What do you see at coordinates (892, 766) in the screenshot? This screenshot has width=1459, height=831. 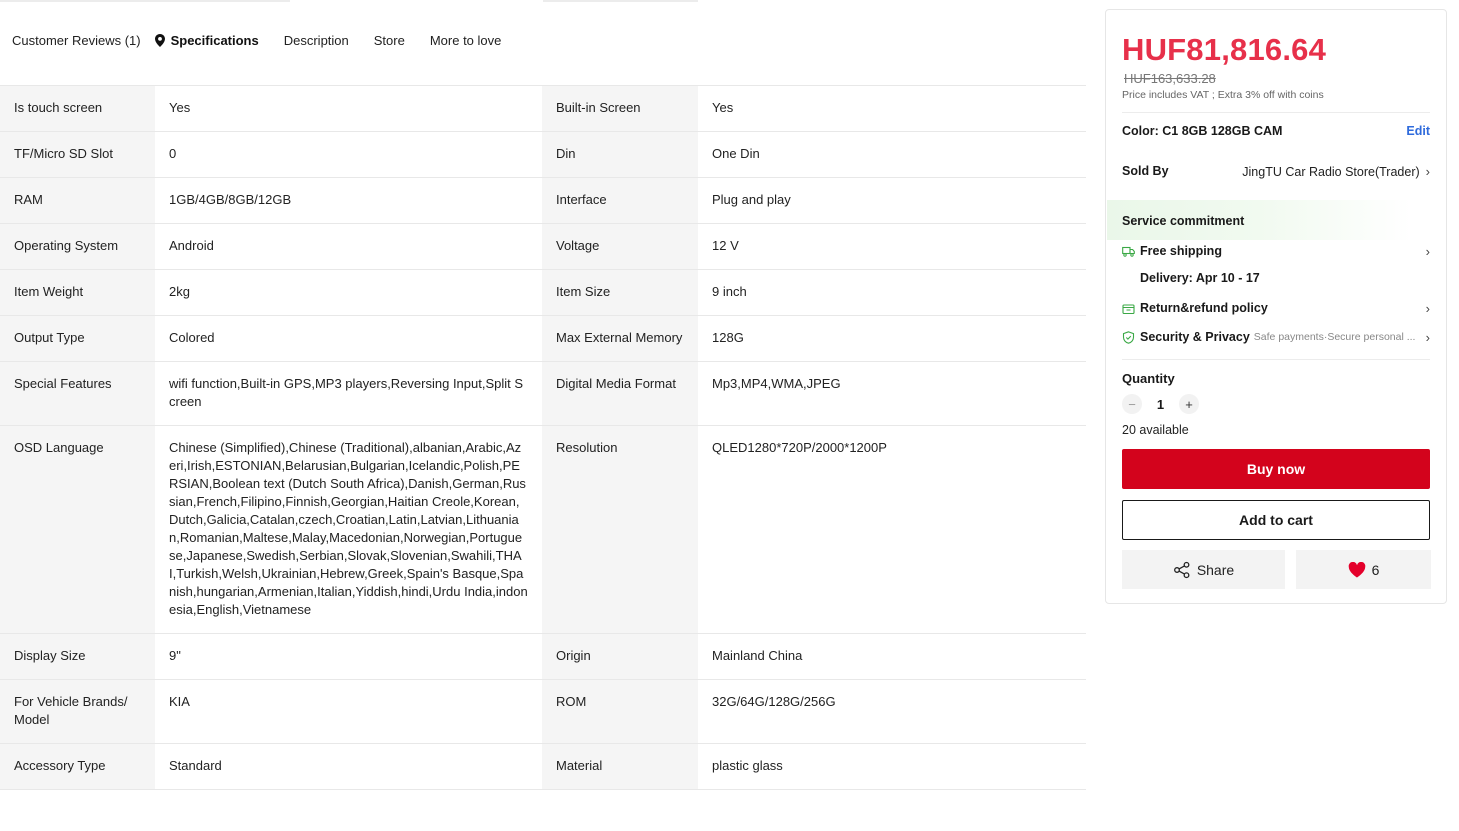 I see `spec-value: plastic glass` at bounding box center [892, 766].